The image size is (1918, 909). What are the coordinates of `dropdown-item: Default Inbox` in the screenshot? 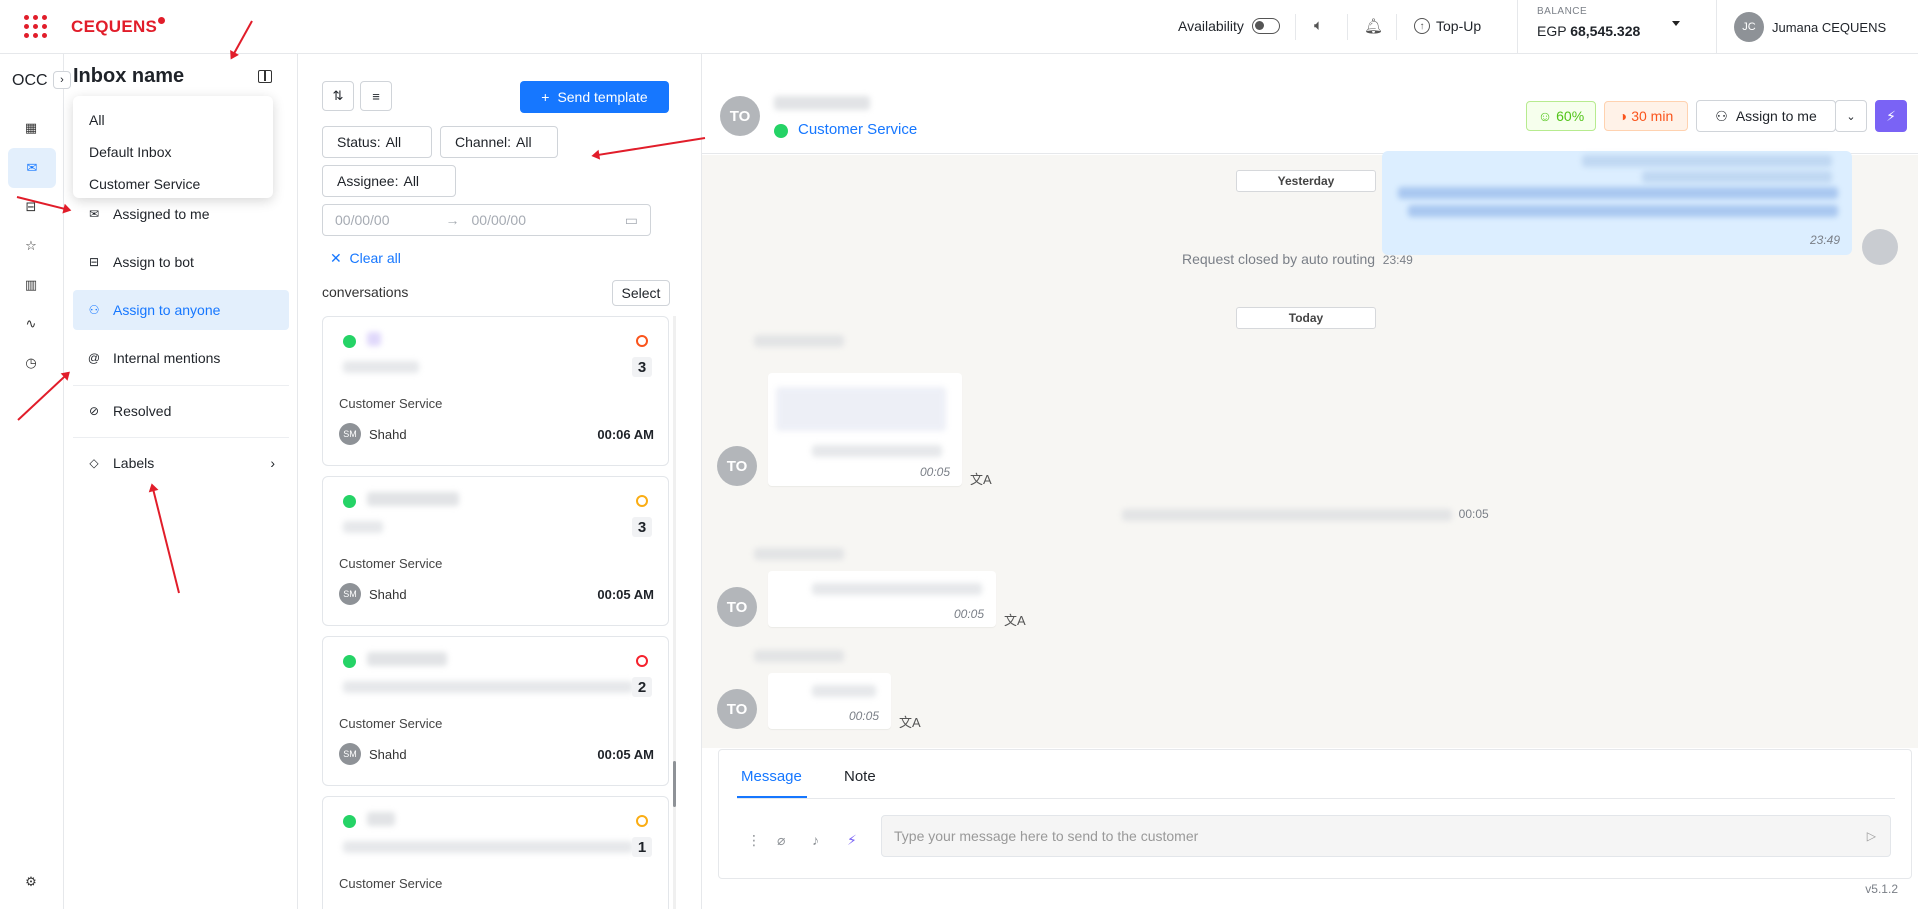 It's located at (173, 152).